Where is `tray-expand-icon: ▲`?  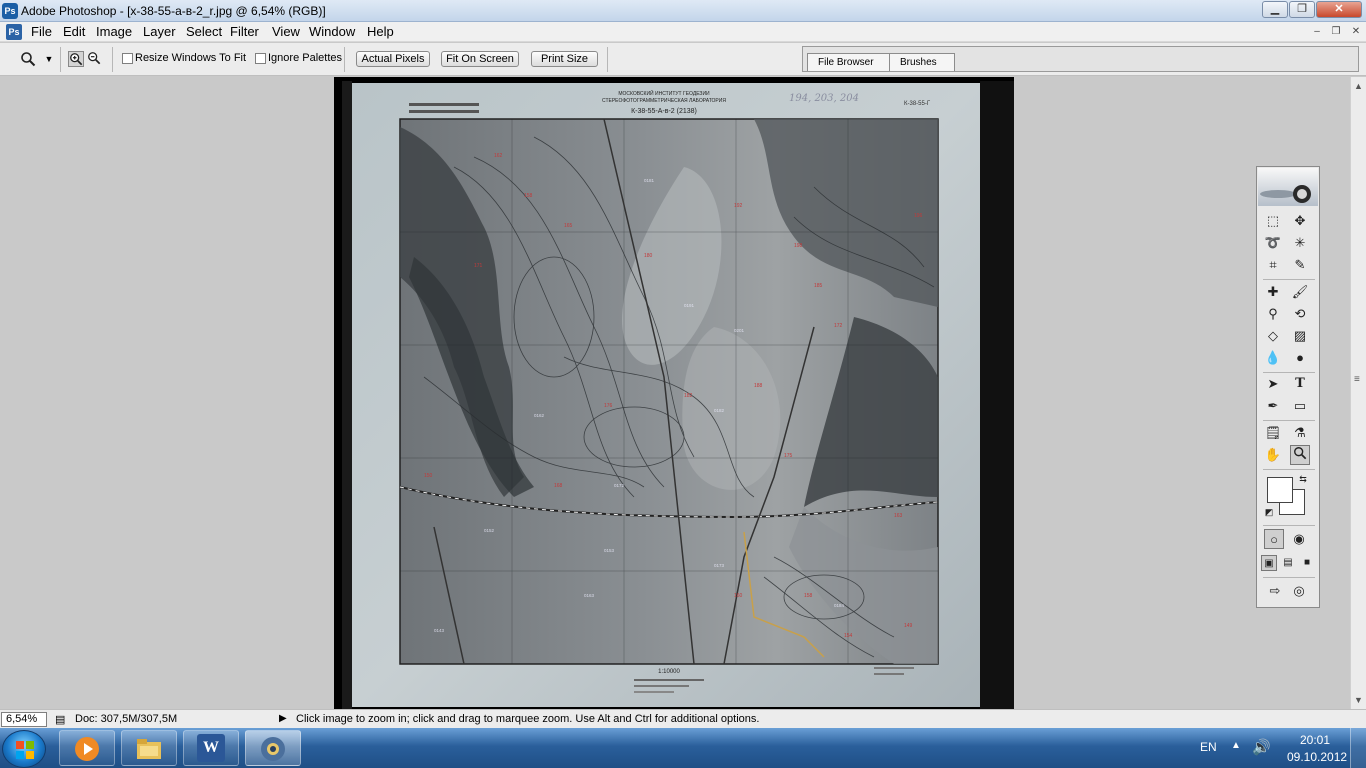 tray-expand-icon: ▲ is located at coordinates (1236, 745).